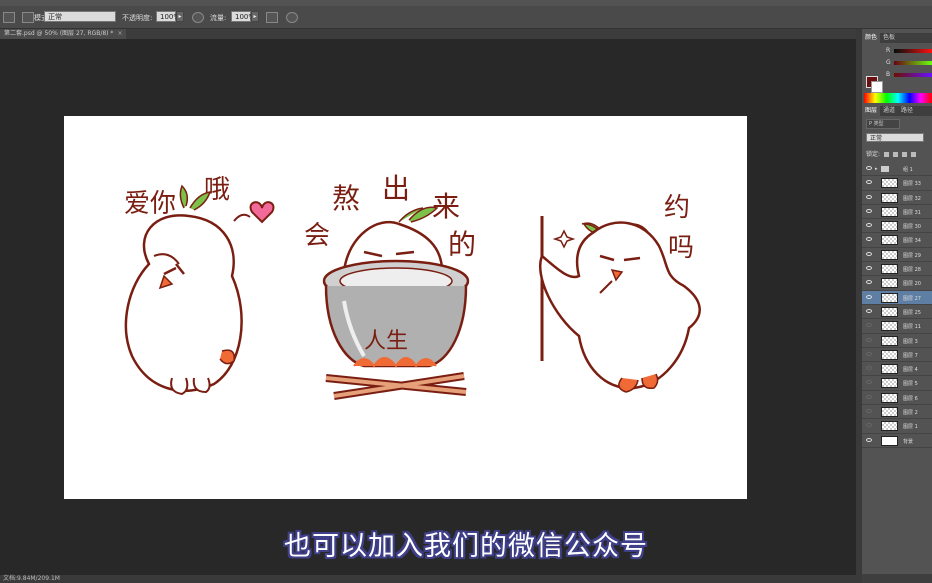 This screenshot has width=932, height=583. I want to click on layer-row: 图层 27, so click(897, 297).